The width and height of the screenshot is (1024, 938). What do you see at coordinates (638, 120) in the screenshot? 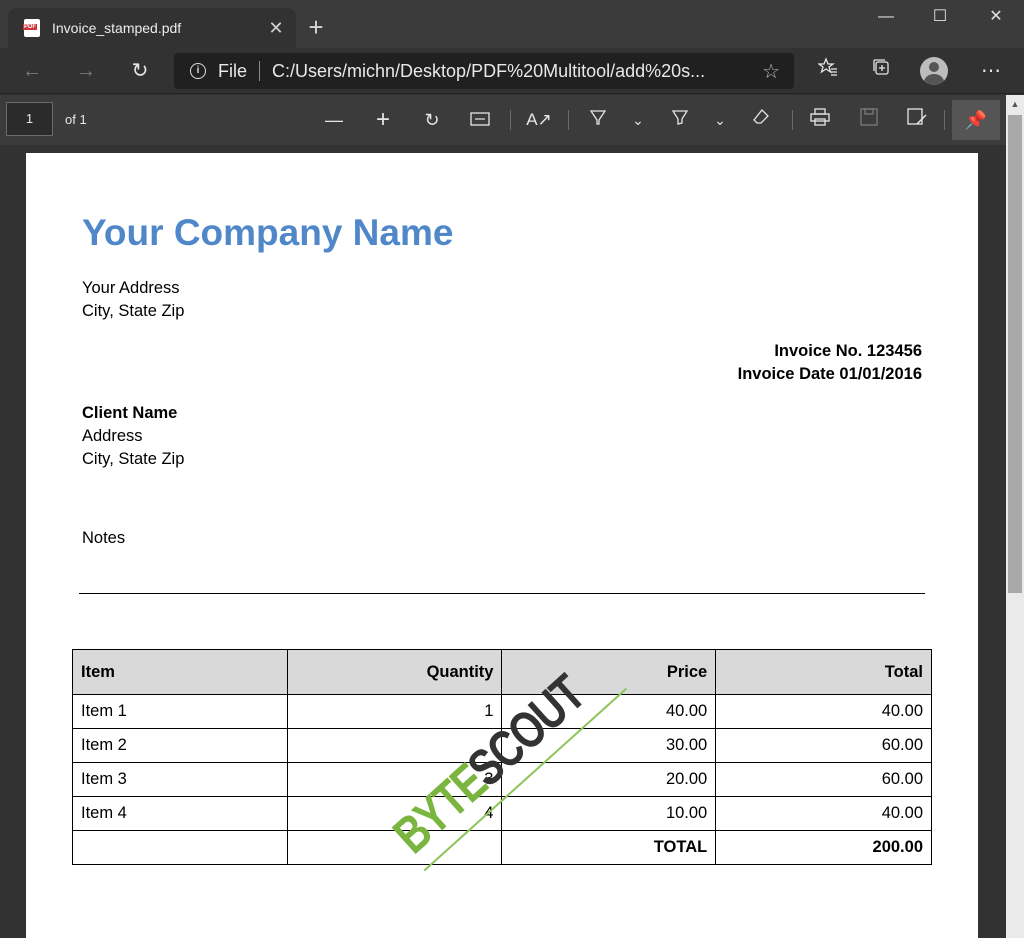
I see `draw-options-chevron: ⌄` at bounding box center [638, 120].